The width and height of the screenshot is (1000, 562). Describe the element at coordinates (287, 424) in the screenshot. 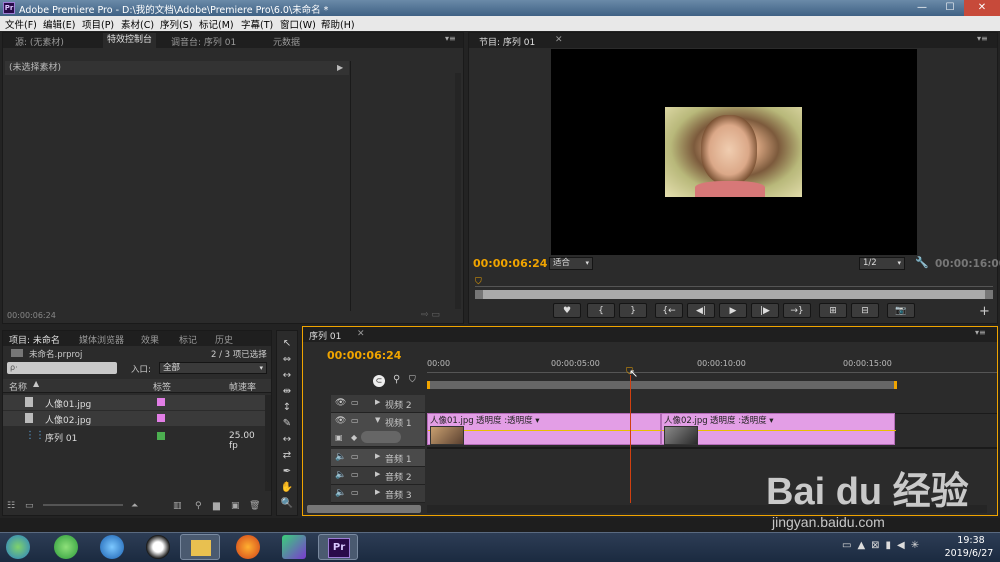

I see `razor-tool-icon: ✎` at that location.